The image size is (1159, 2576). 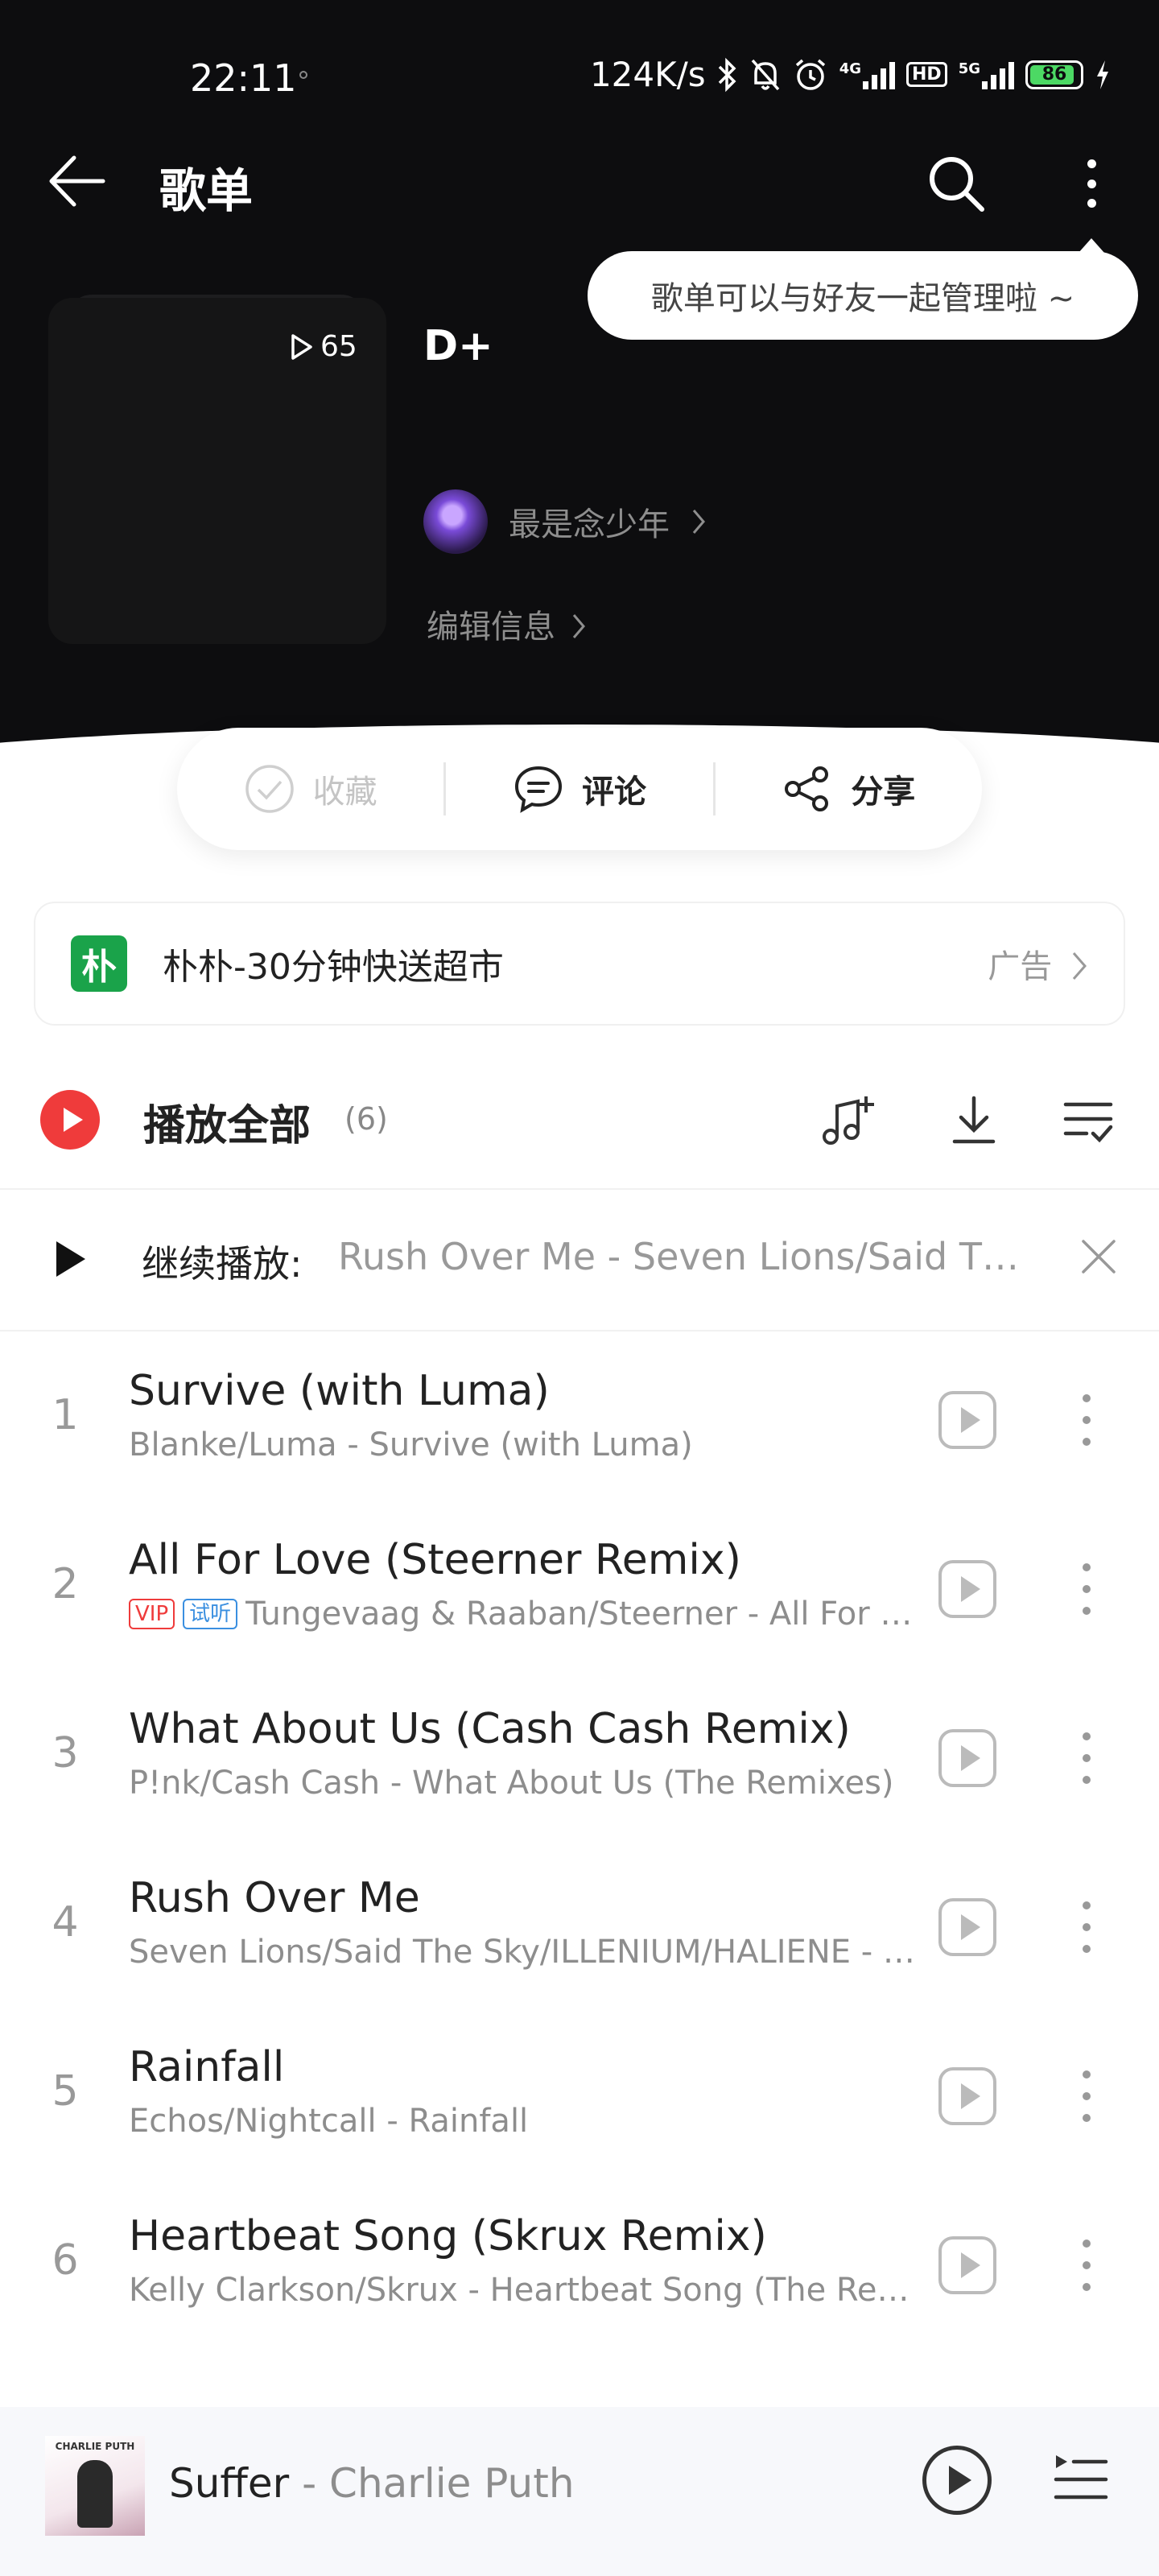 I want to click on ad-logo: 朴, so click(x=99, y=964).